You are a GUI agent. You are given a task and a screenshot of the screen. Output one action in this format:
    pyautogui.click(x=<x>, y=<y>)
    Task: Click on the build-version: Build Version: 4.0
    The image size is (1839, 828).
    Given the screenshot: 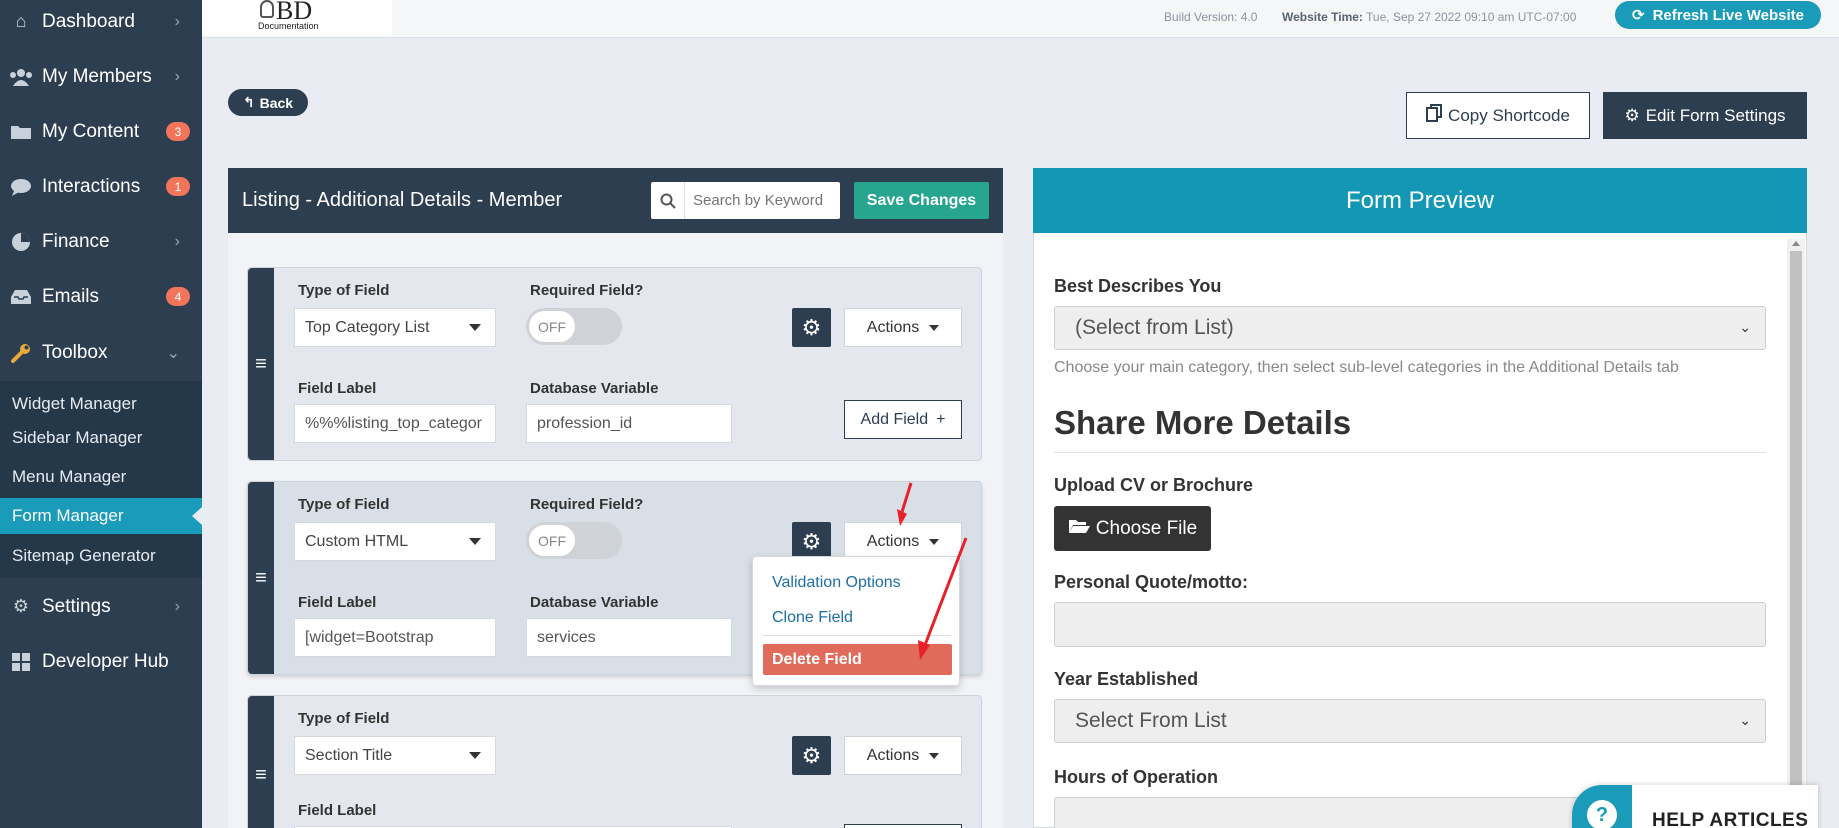 What is the action you would take?
    pyautogui.click(x=1211, y=17)
    